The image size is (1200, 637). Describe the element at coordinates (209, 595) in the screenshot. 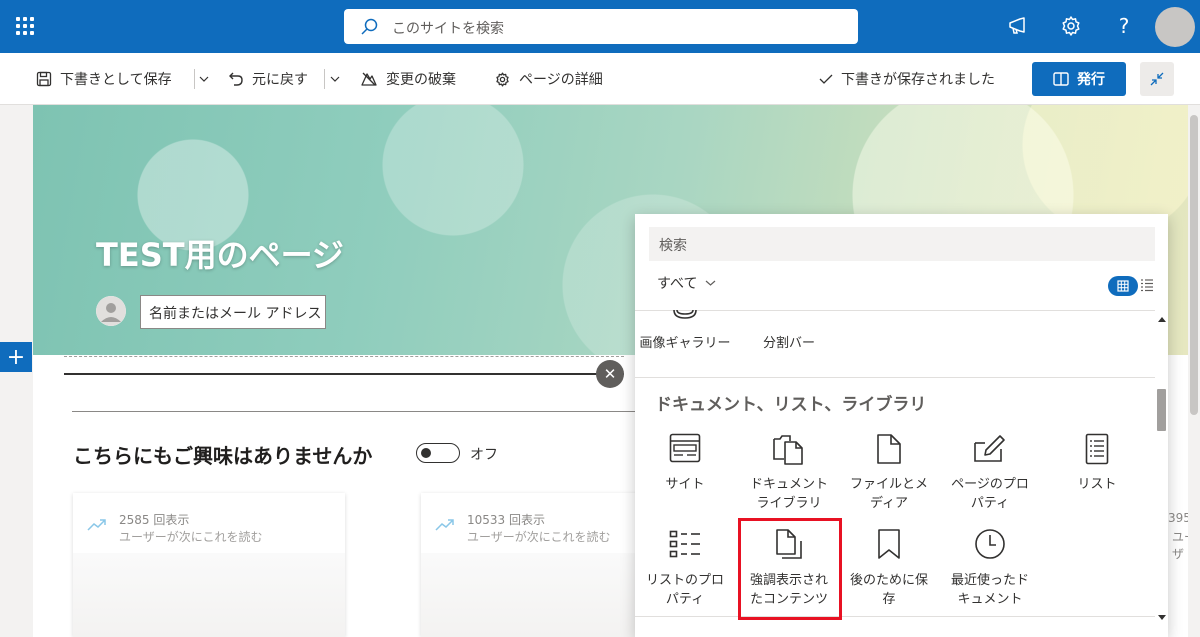

I see `card-thumbnail` at that location.